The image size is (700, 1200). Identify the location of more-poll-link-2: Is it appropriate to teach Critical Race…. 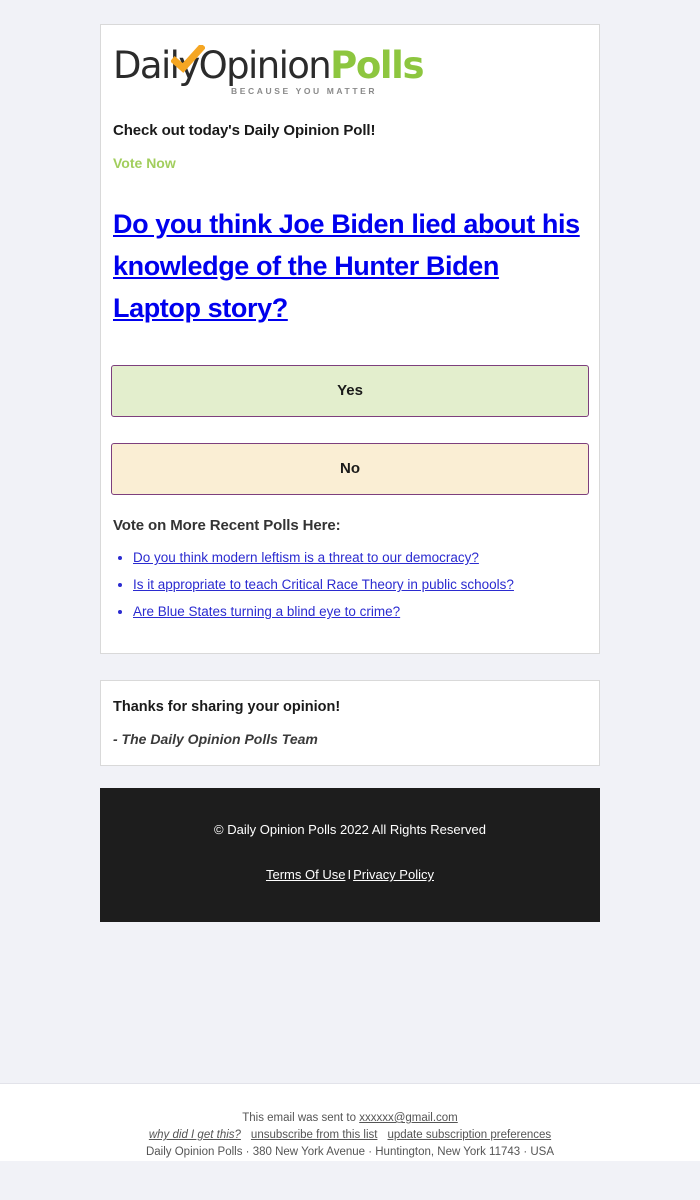
(323, 584).